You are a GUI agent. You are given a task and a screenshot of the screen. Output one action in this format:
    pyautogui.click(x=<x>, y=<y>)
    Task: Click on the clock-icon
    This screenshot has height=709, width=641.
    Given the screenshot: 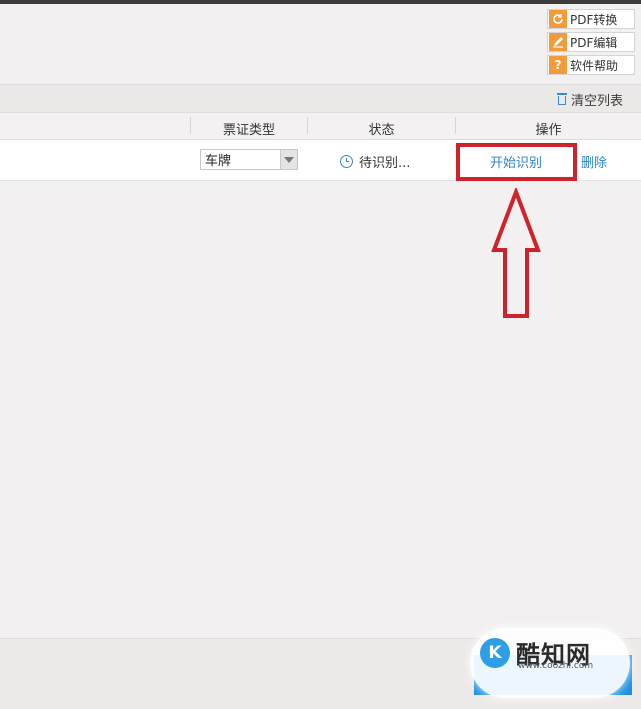 What is the action you would take?
    pyautogui.click(x=346, y=161)
    